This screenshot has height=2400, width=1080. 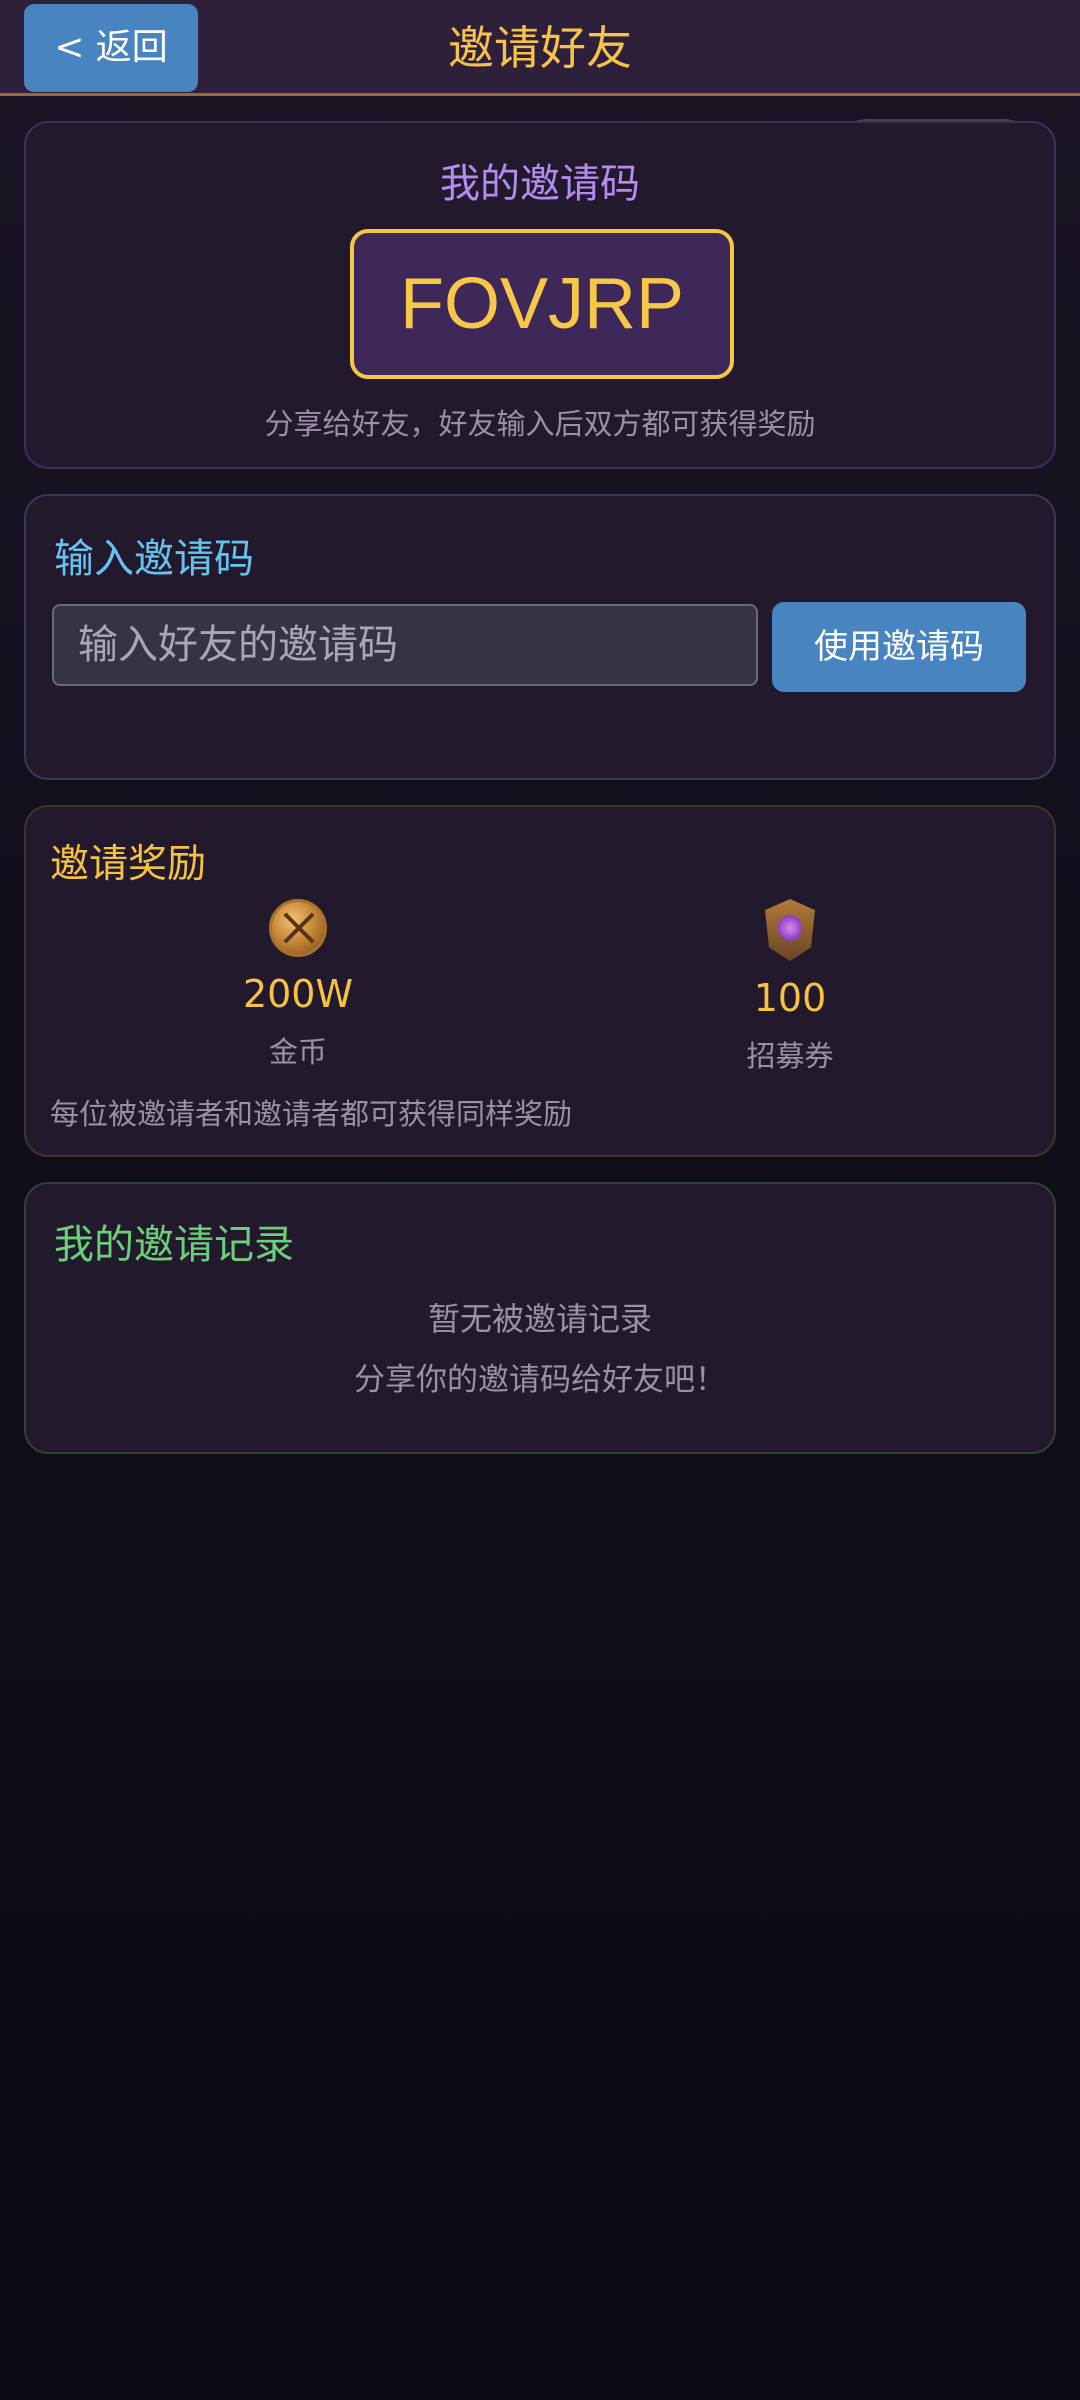 I want to click on records-empty-text: 暂无被邀请记录, so click(x=539, y=1319).